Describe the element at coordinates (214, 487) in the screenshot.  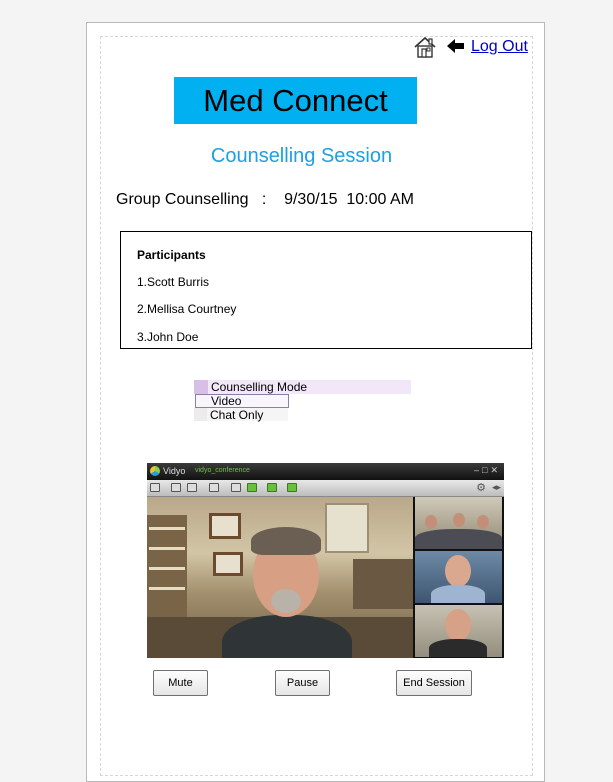
I see `toolbar-share-icon` at that location.